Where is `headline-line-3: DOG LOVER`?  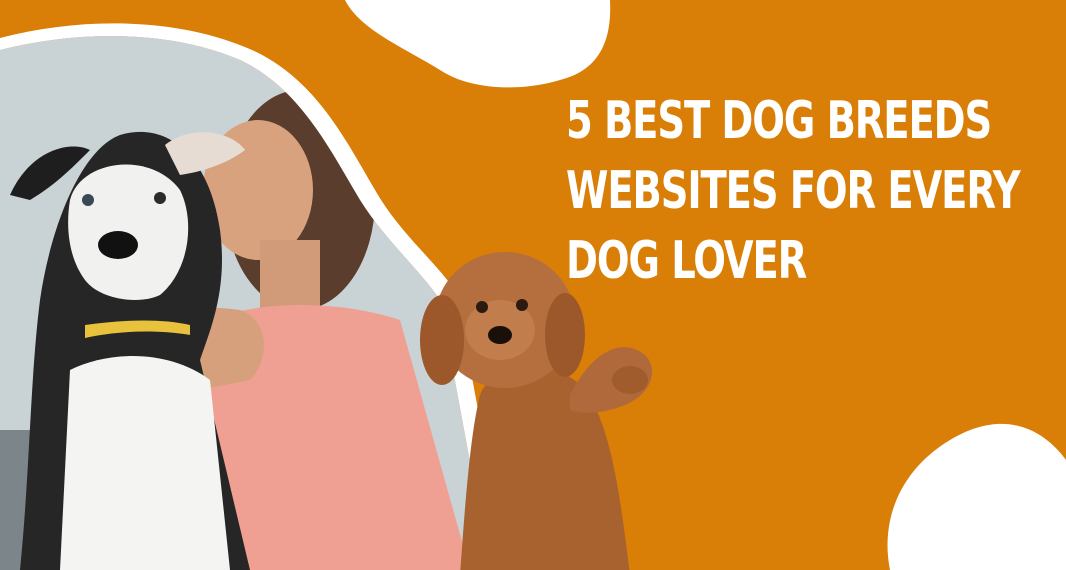
headline-line-3: DOG LOVER is located at coordinates (686, 261).